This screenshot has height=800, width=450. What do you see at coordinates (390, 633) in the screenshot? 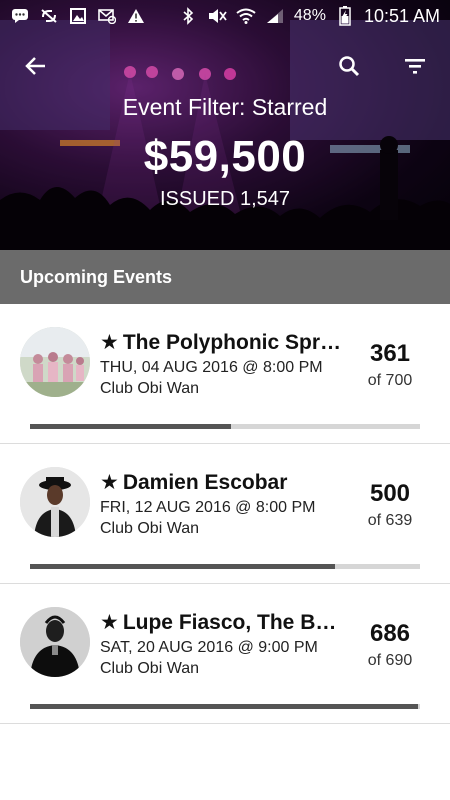
I see `tickets-sold: 686` at bounding box center [390, 633].